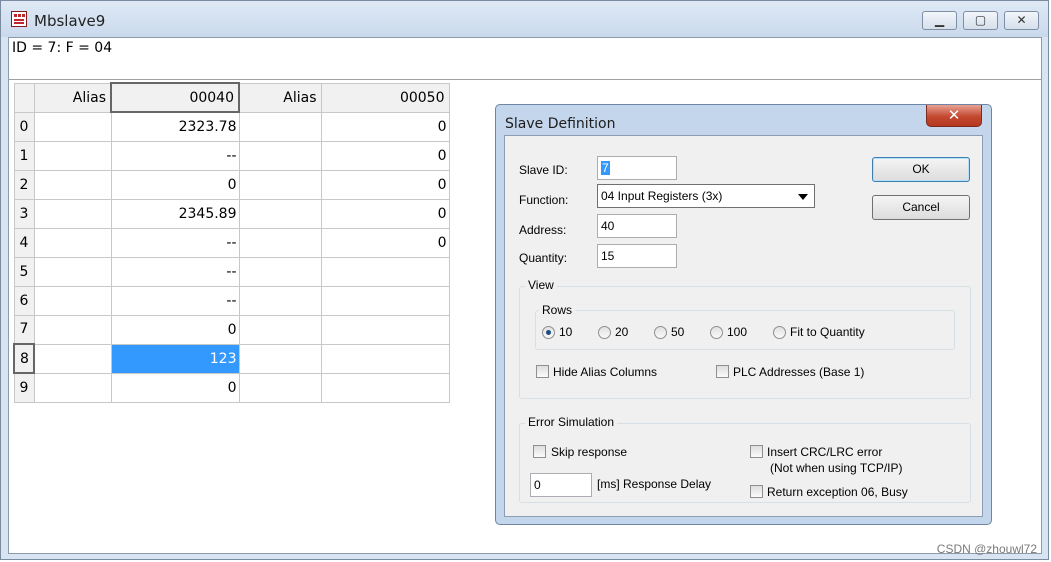  Describe the element at coordinates (544, 200) in the screenshot. I see `function-label: Function:` at that location.